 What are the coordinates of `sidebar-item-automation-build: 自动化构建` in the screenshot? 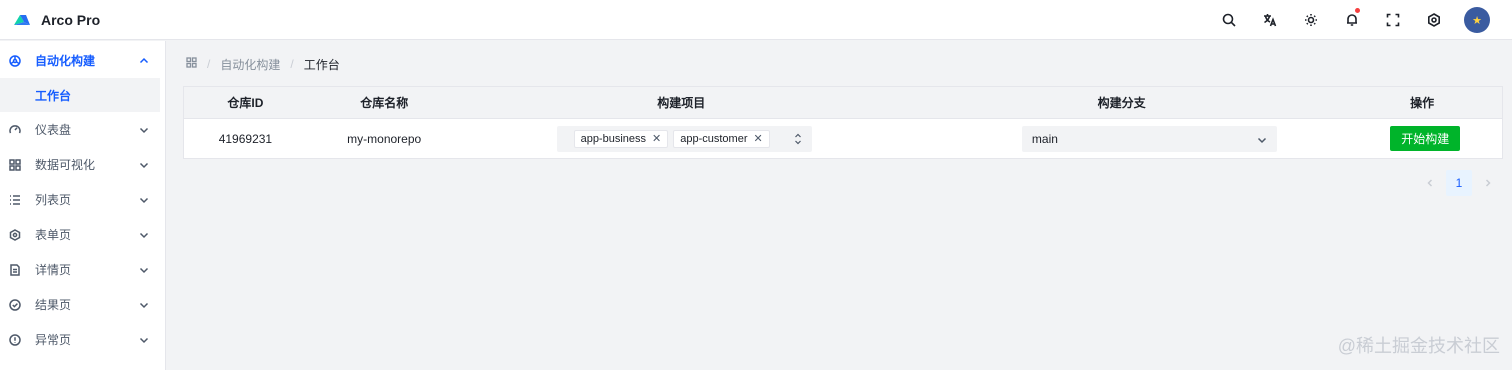 It's located at (82, 60).